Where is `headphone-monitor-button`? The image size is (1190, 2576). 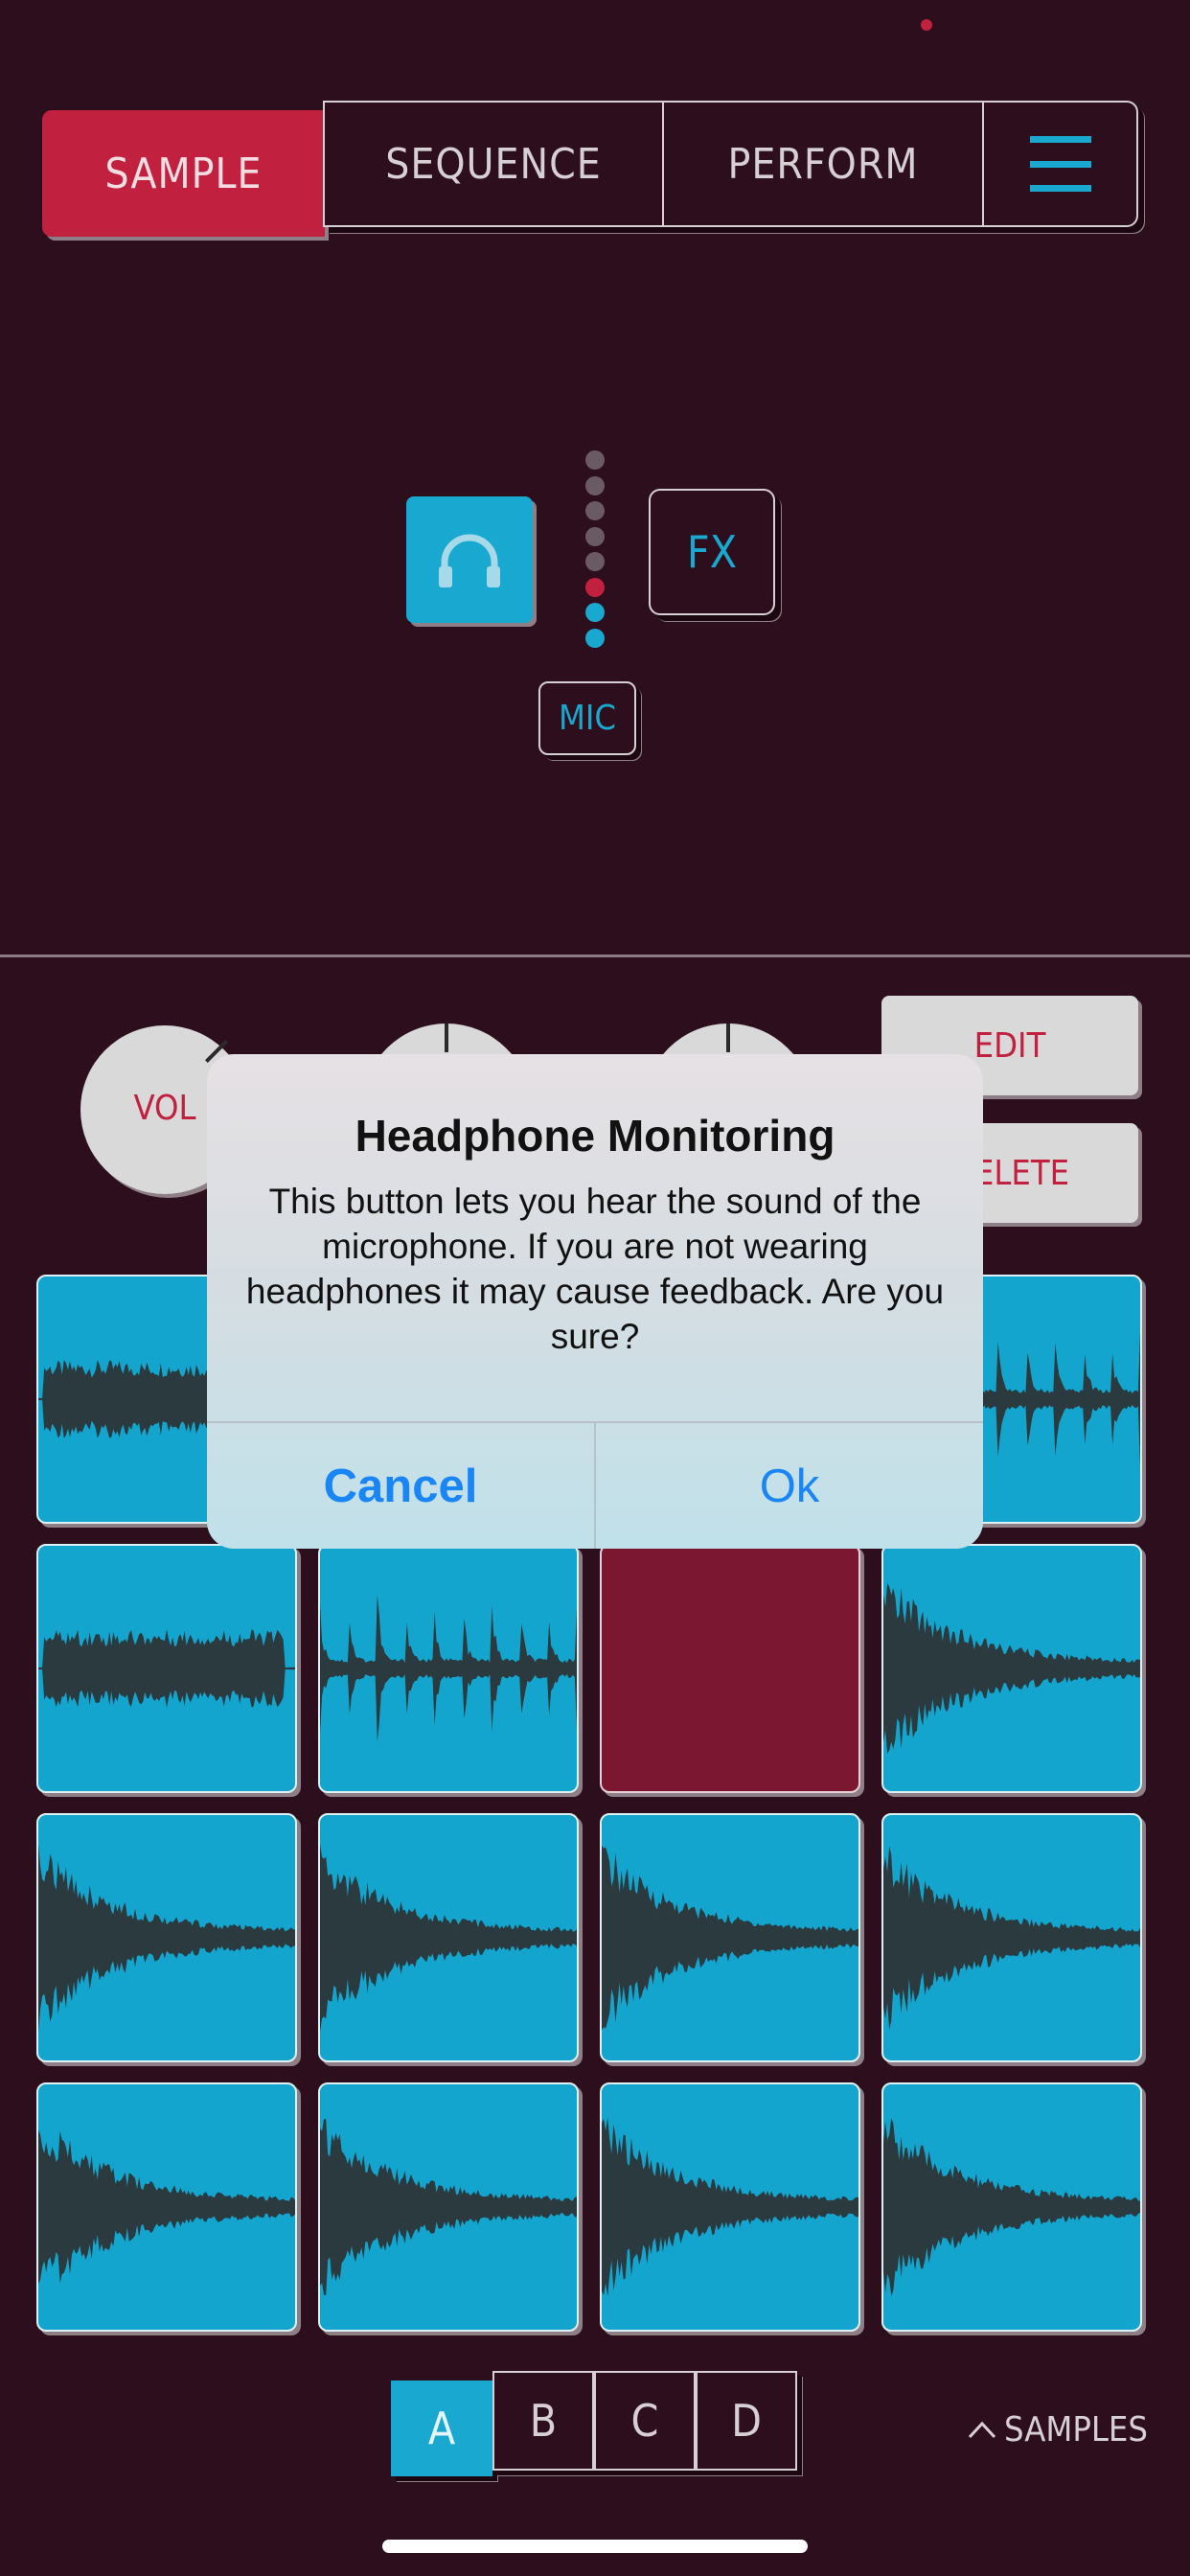
headphone-monitor-button is located at coordinates (470, 559).